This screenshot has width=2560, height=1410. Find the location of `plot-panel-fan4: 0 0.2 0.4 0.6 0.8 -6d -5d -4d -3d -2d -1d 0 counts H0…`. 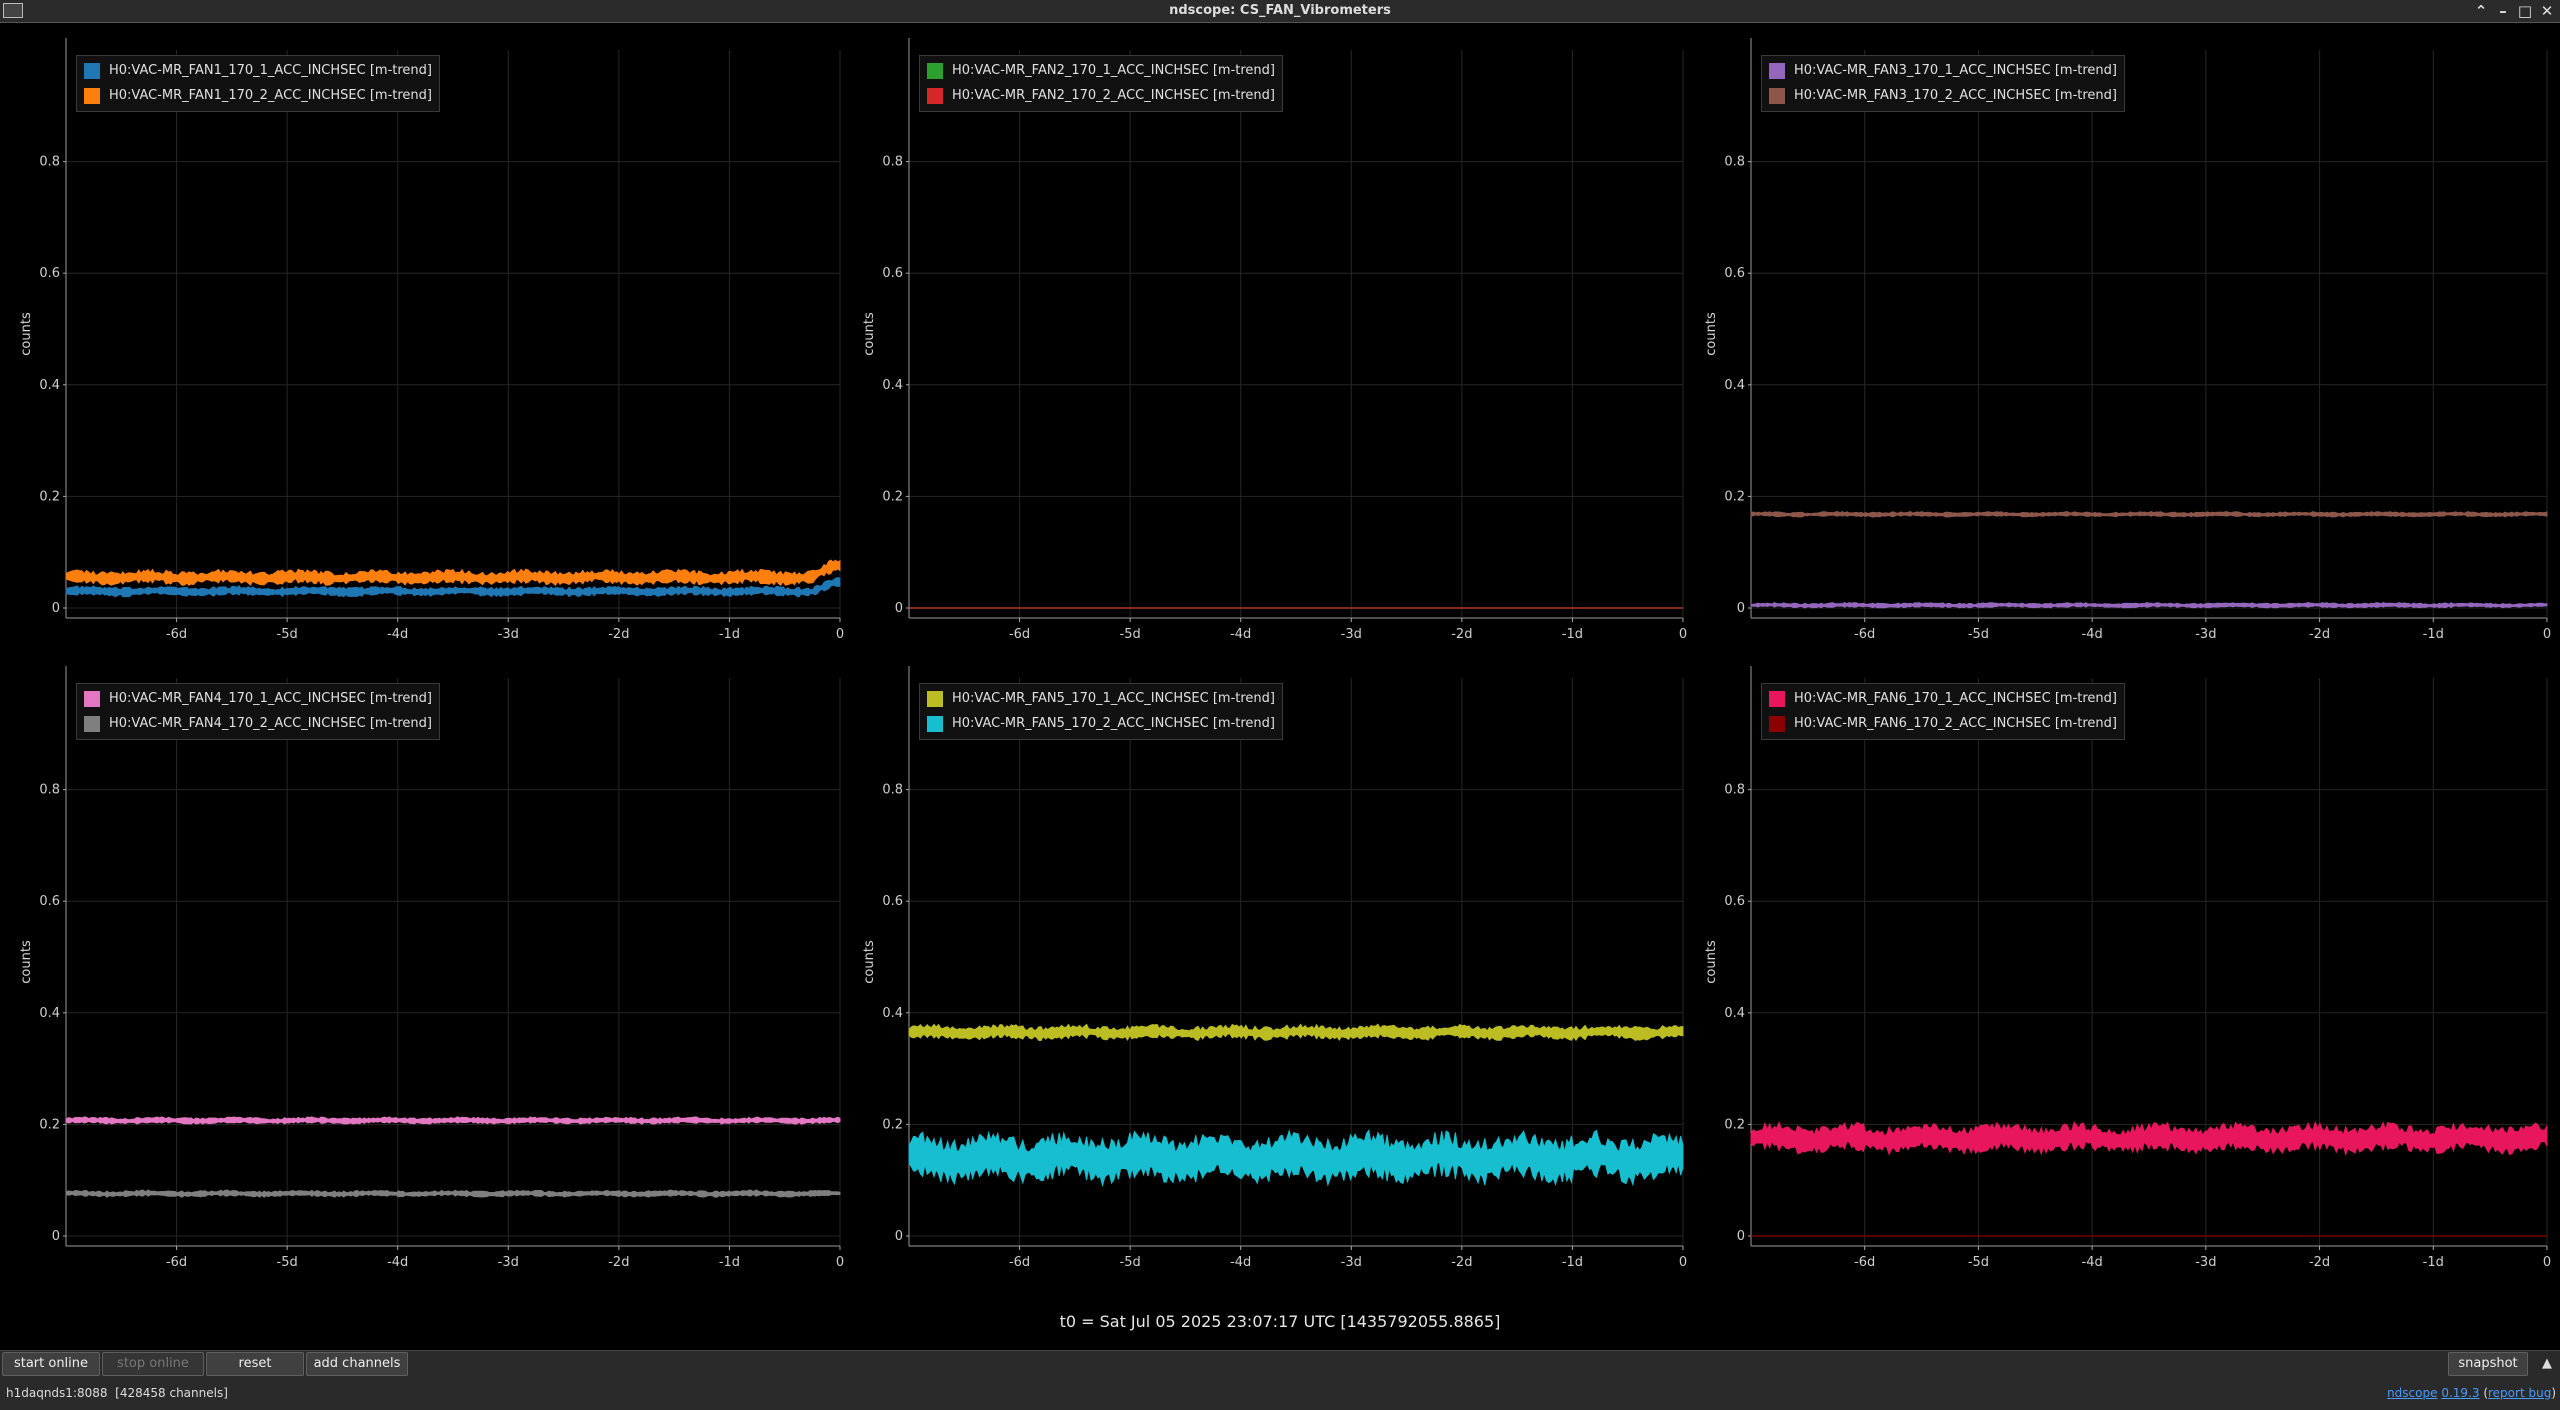

plot-panel-fan4: 0 0.2 0.4 0.6 0.8 -6d -5d -4d -3d -2d -1d 0 counts H0… is located at coordinates (426, 965).